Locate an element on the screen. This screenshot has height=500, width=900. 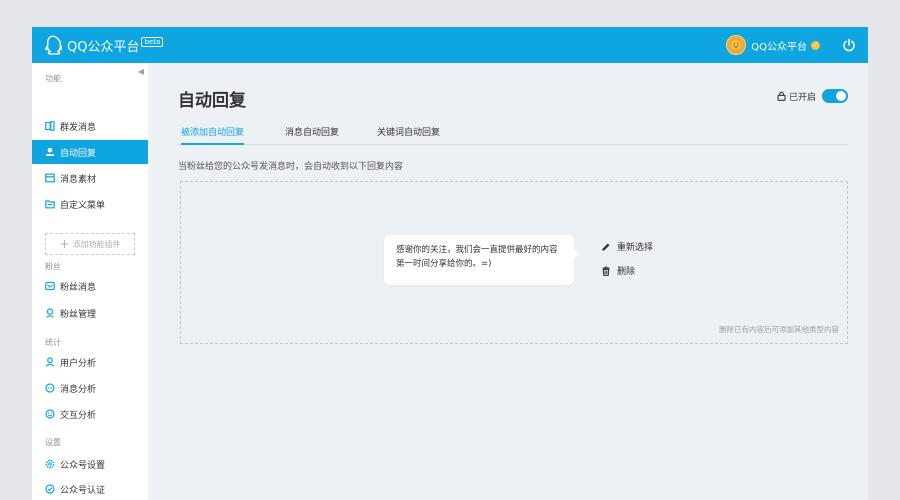
sidebar-item-fan-management: 粉丝管理 is located at coordinates (90, 313).